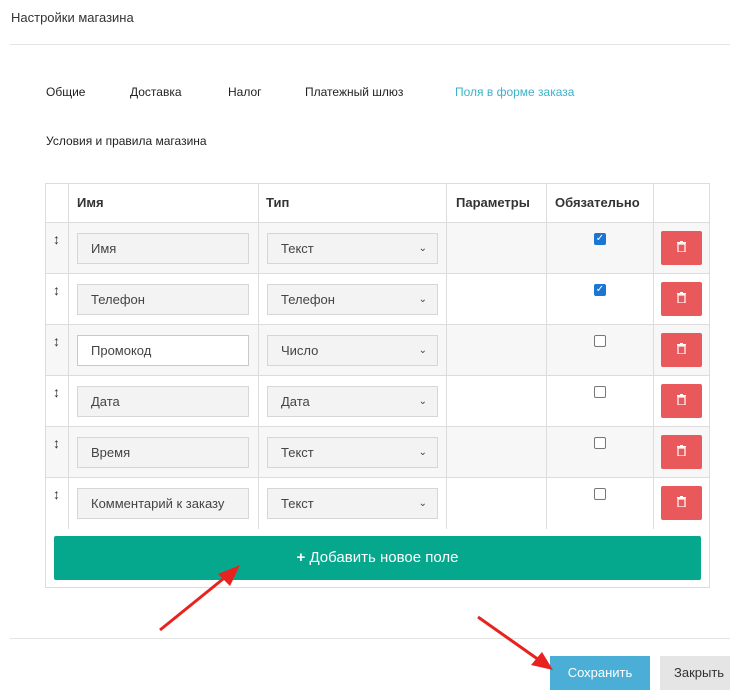 The height and width of the screenshot is (690, 730). Describe the element at coordinates (194, 602) in the screenshot. I see `arrow-to-add-button` at that location.